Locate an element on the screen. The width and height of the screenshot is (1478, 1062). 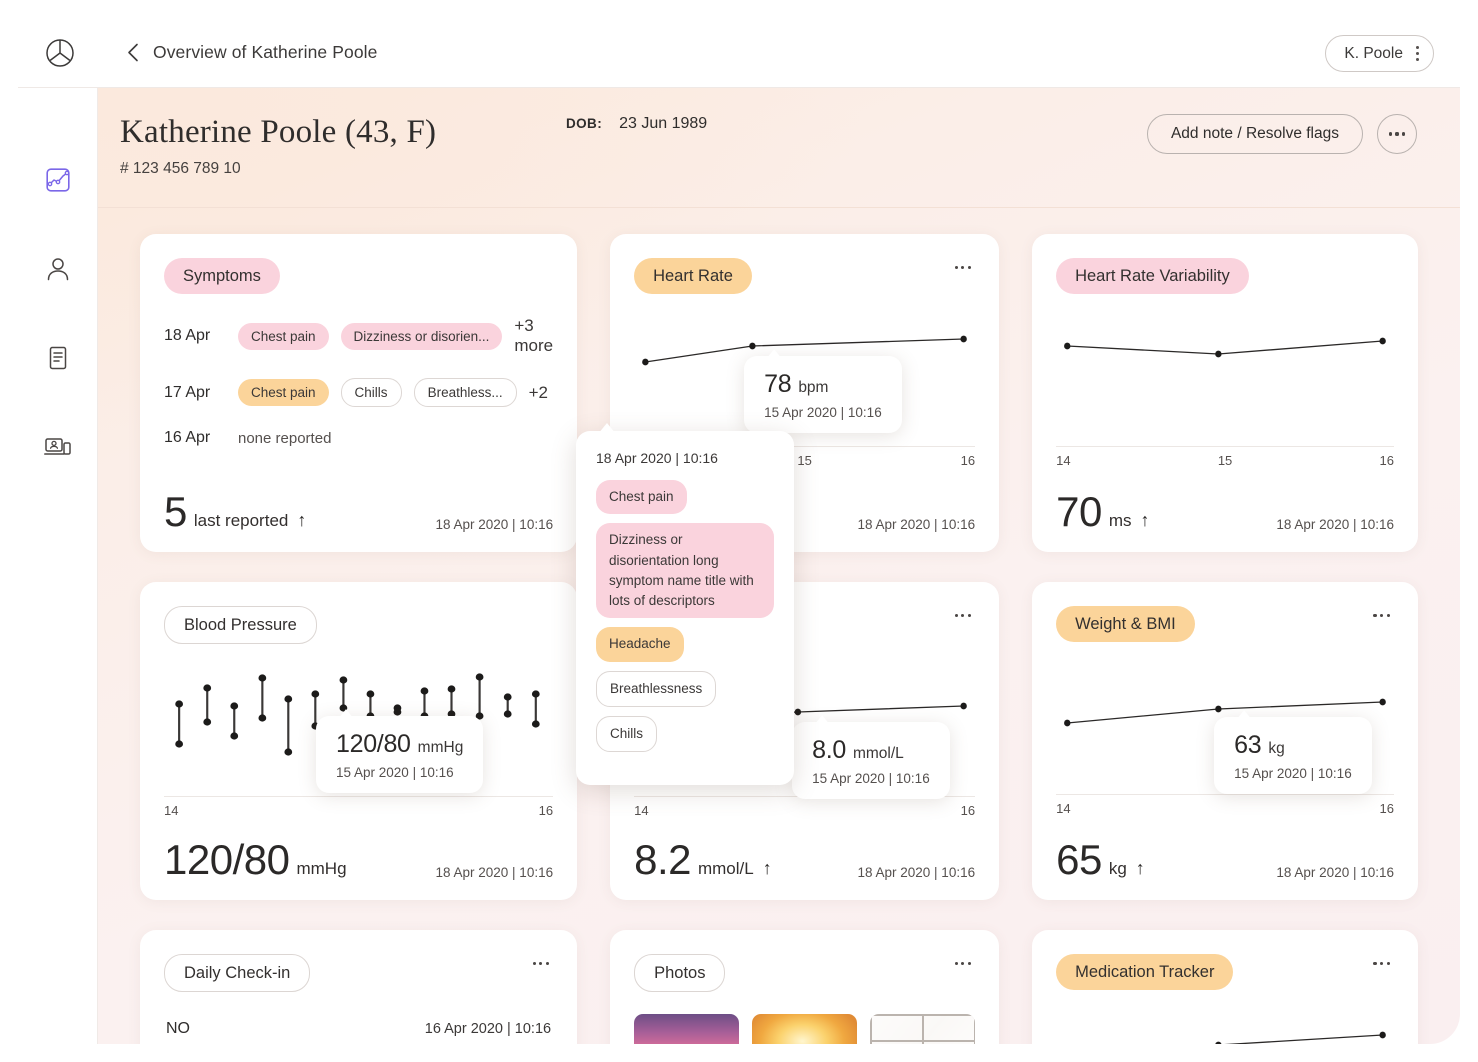
golden-sunset-photo is located at coordinates (805, 1029).